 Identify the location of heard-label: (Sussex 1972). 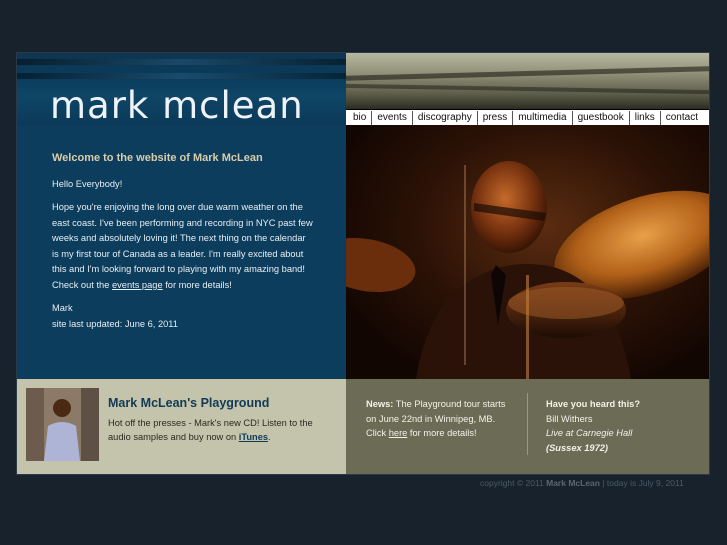
(577, 447).